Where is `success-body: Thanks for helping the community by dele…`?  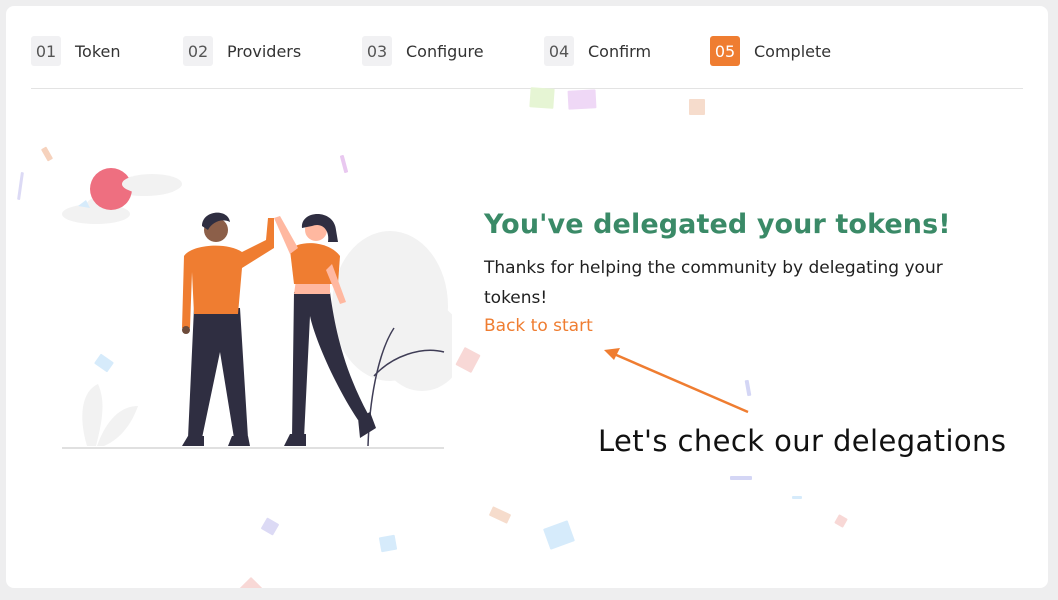
success-body: Thanks for helping the community by dele… is located at coordinates (713, 283).